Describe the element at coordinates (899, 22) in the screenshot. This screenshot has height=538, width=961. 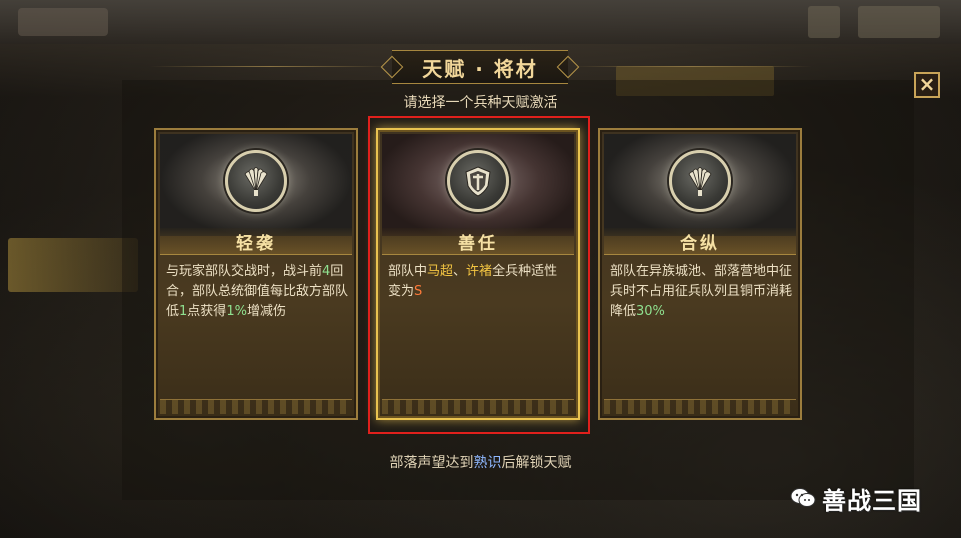
I see `top-right-menu-button` at that location.